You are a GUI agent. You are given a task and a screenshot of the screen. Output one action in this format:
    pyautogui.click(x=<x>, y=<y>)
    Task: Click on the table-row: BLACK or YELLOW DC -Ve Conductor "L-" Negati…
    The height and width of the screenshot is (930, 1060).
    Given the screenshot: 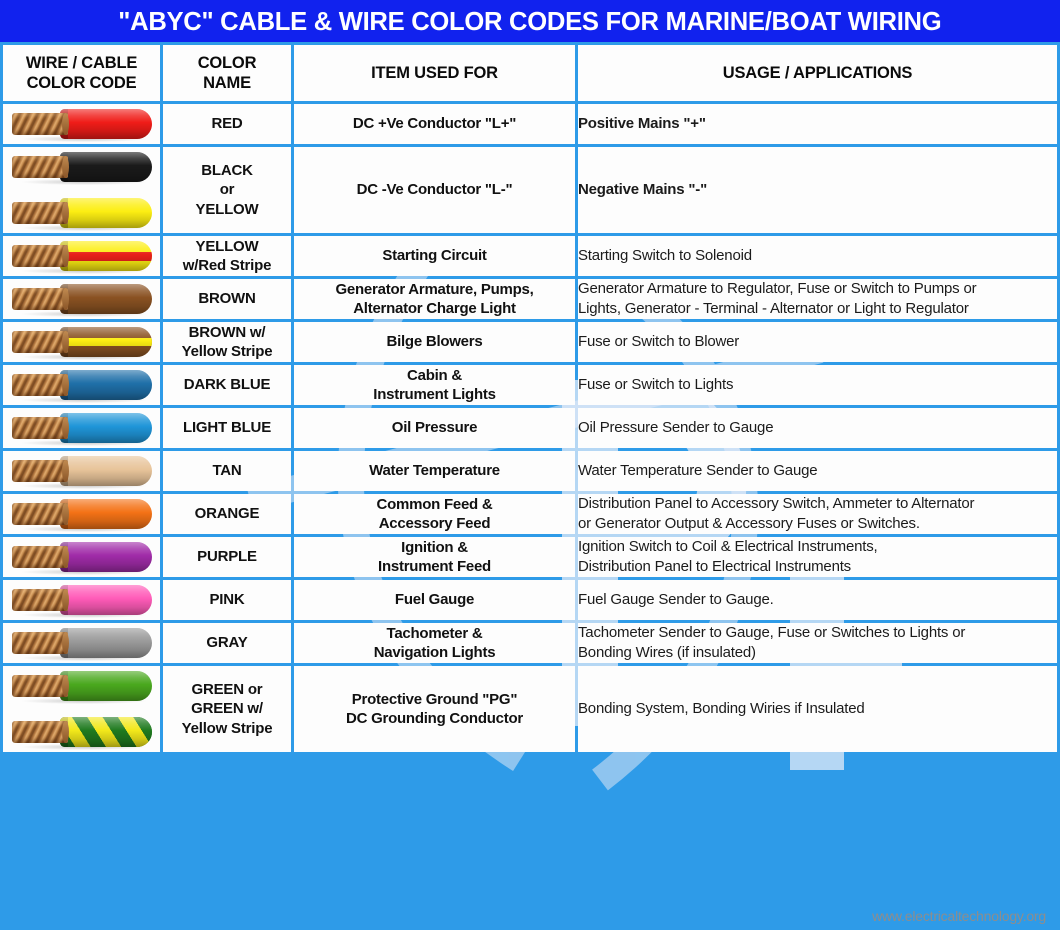 What is the action you would take?
    pyautogui.click(x=530, y=190)
    